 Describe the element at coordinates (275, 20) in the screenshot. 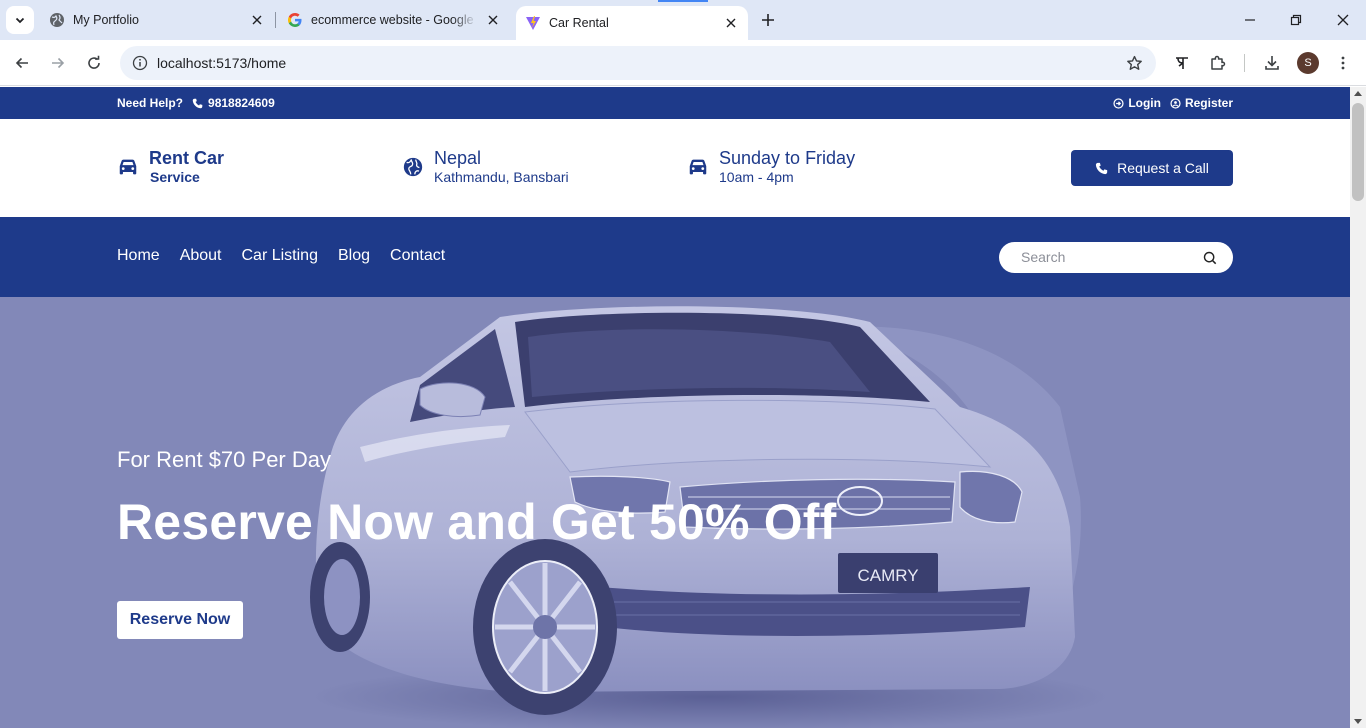

I see `tab-separator` at that location.